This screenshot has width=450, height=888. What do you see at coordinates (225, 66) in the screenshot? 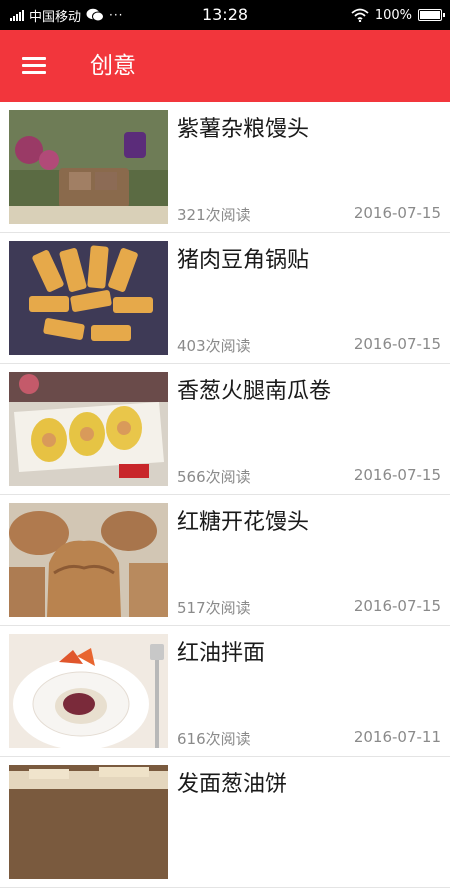
I see `app-bar: 创意` at bounding box center [225, 66].